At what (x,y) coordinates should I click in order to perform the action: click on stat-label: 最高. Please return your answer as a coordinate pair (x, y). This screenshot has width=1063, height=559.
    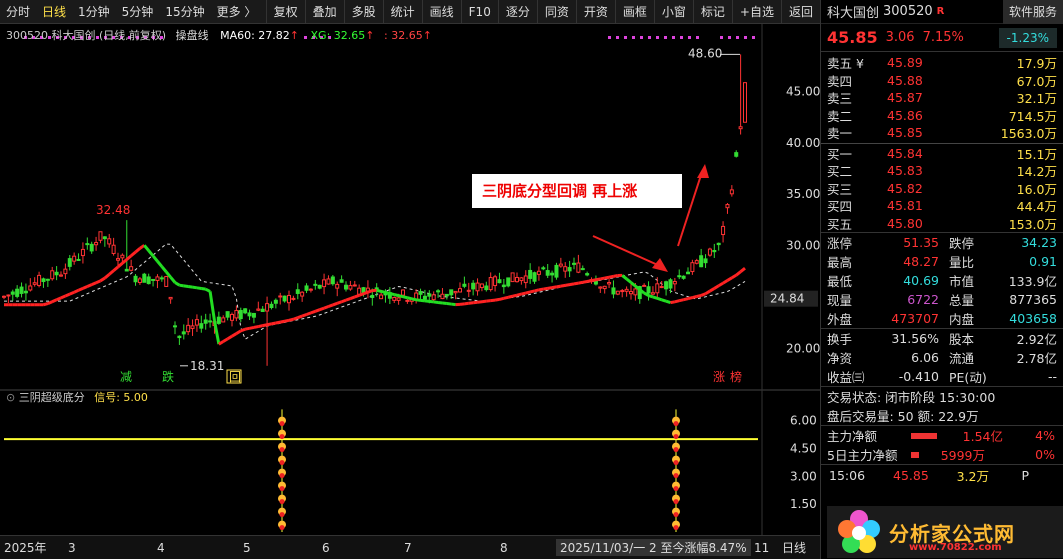
    Looking at the image, I should click on (840, 262).